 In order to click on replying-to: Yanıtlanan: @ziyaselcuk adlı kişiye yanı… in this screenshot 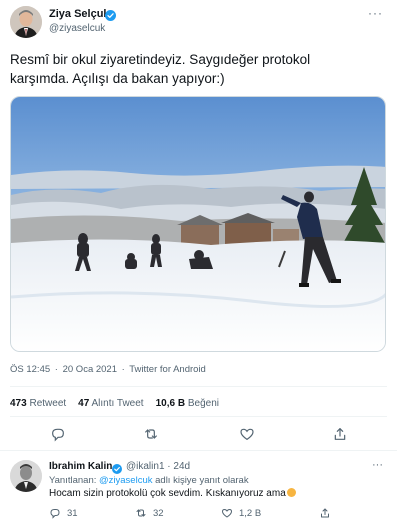, I will do `click(149, 480)`.